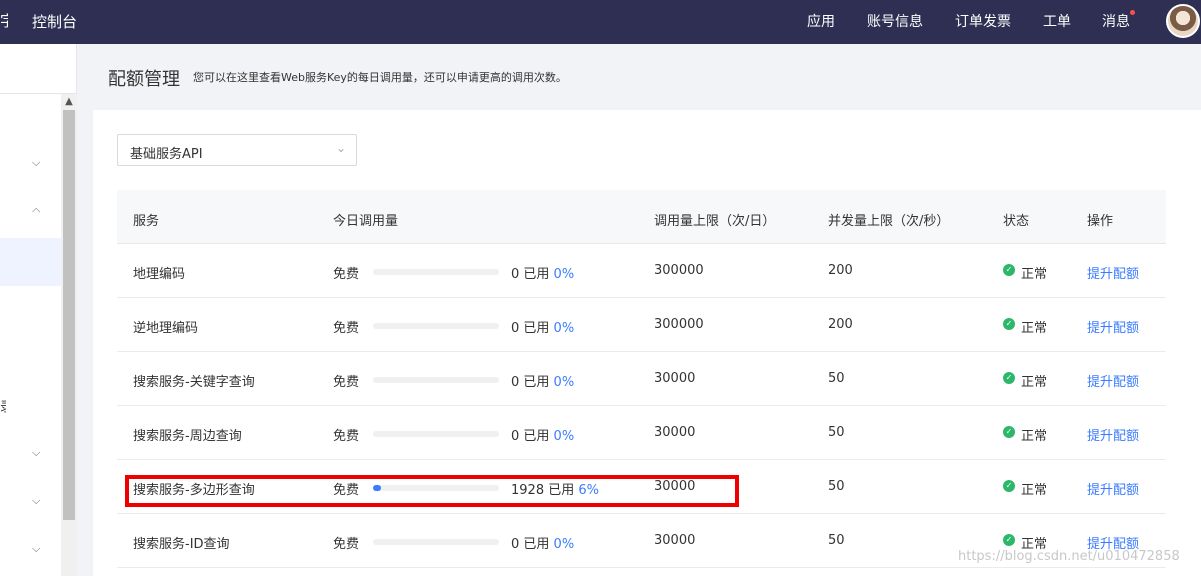  Describe the element at coordinates (821, 21) in the screenshot. I see `nav-apps: 应用` at that location.